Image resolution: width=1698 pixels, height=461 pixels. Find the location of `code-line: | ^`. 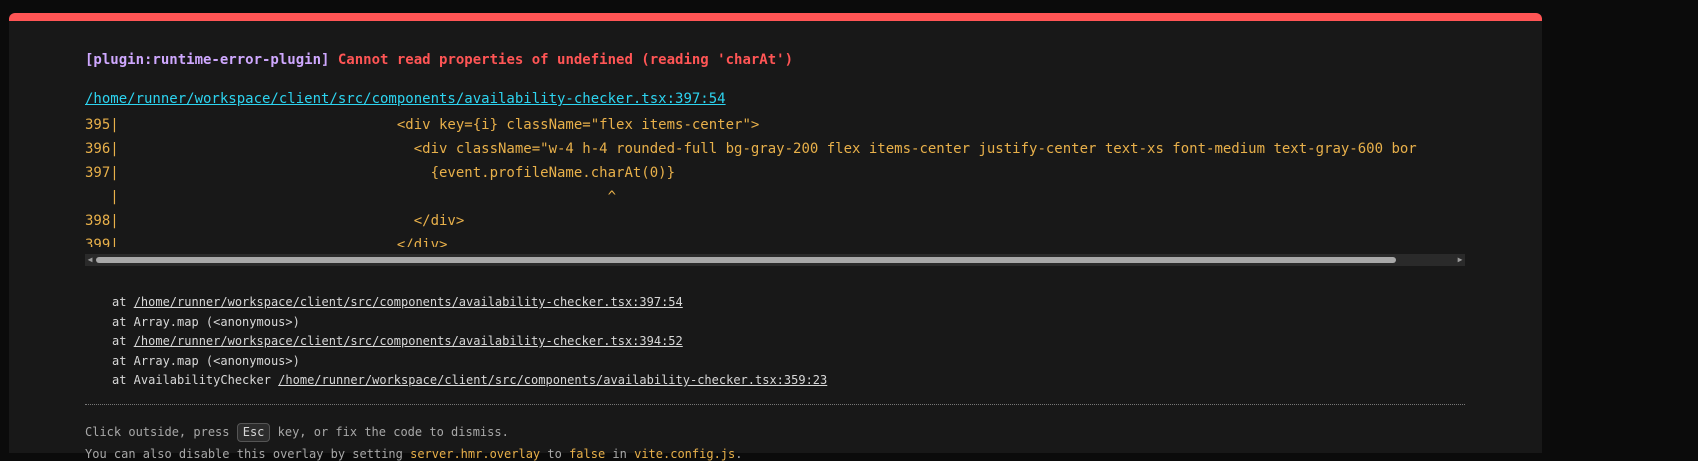

code-line: | ^ is located at coordinates (351, 197).